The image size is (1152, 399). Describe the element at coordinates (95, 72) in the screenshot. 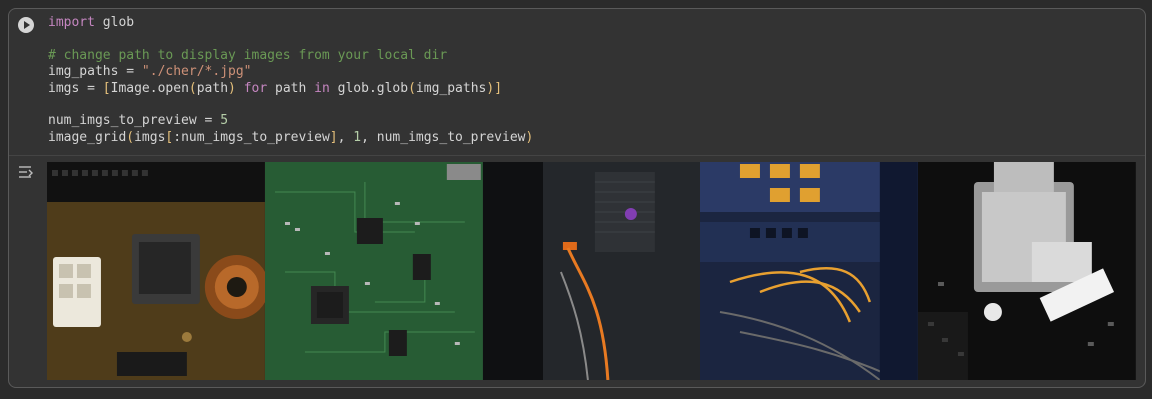

I see `code-token: img_paths =` at that location.